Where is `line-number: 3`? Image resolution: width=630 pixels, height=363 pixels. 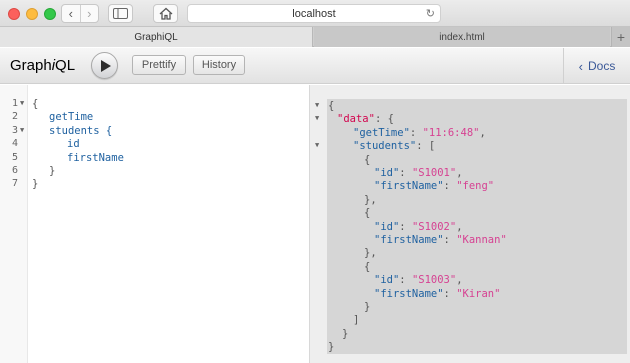
line-number: 3 is located at coordinates (14, 130).